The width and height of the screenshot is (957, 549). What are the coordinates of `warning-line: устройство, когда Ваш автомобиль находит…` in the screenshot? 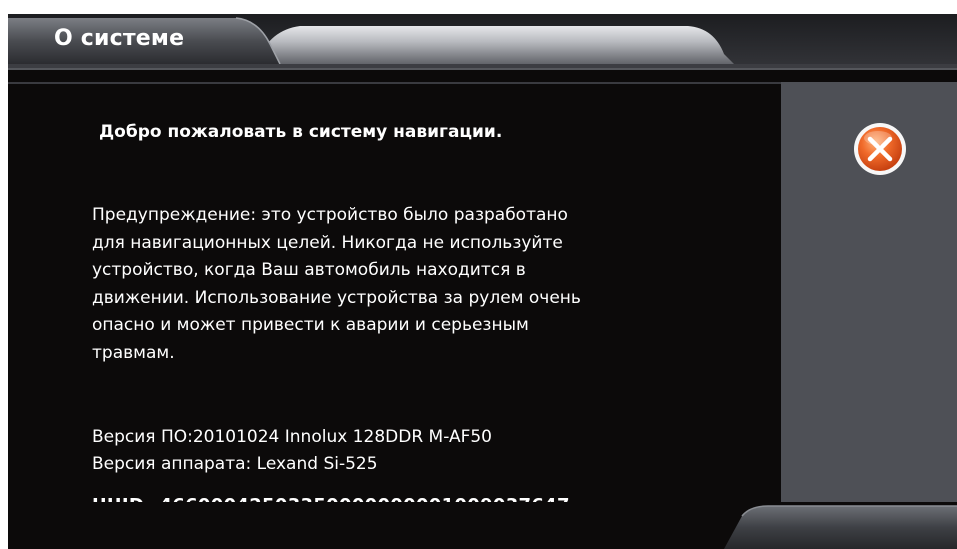 It's located at (309, 270).